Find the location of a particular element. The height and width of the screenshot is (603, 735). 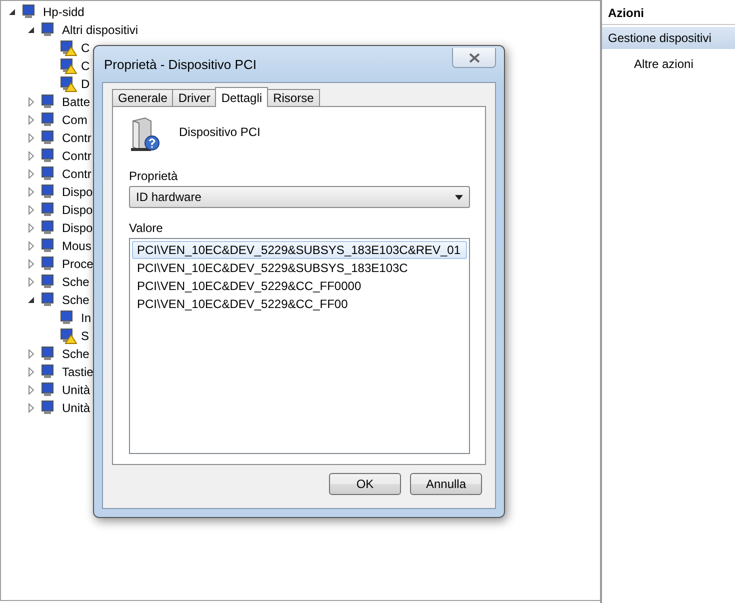

actions-section: Gestione dispositivi is located at coordinates (668, 38).